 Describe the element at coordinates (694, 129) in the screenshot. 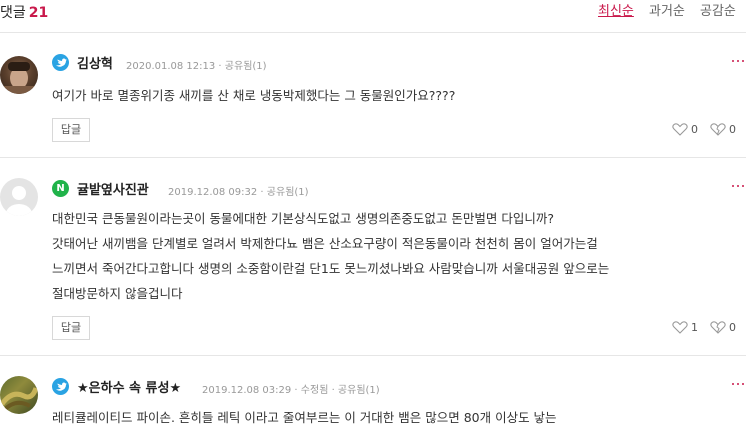

I see `like-count: 0` at that location.